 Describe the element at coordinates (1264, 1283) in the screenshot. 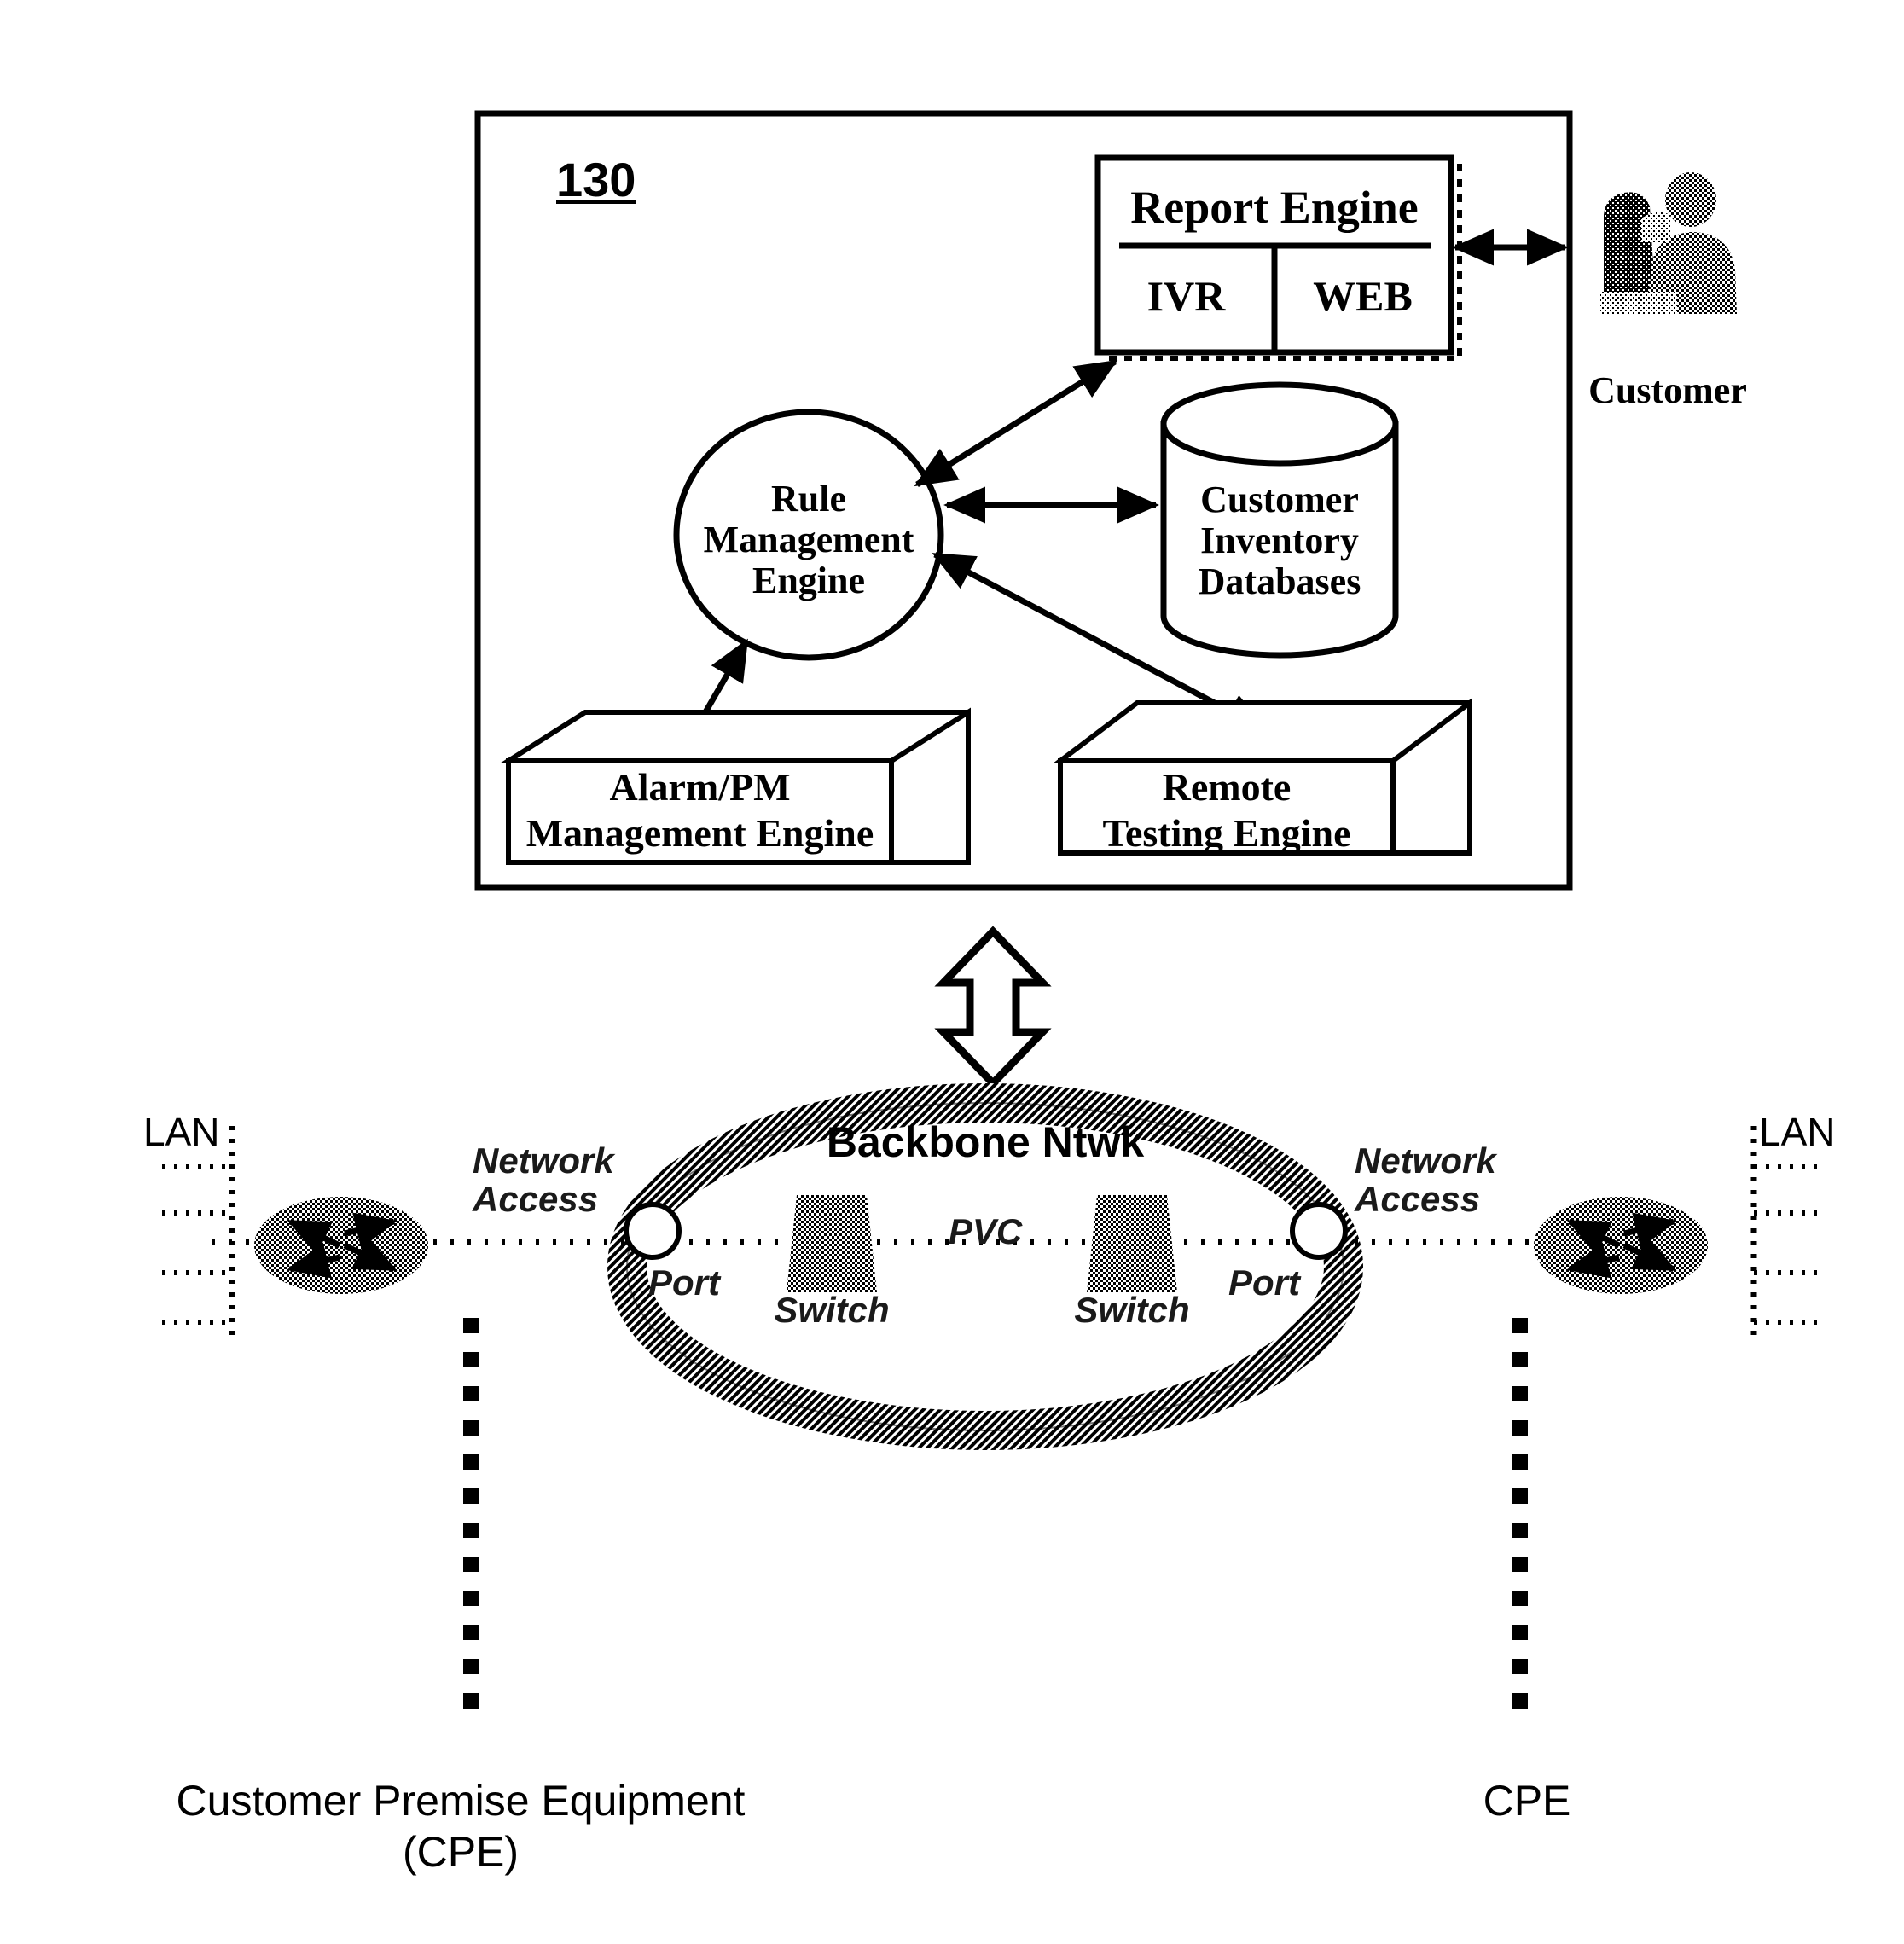

I see `port-right-label: Port` at that location.